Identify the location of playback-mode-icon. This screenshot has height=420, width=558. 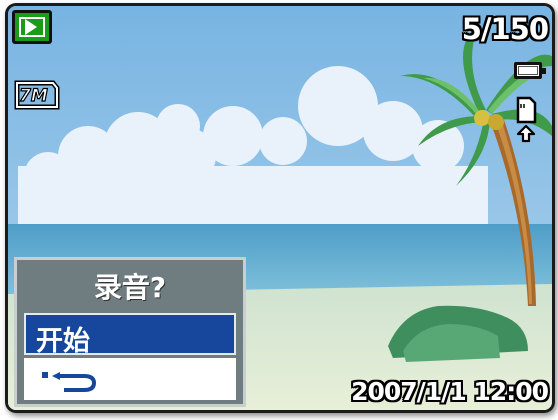
(32, 27).